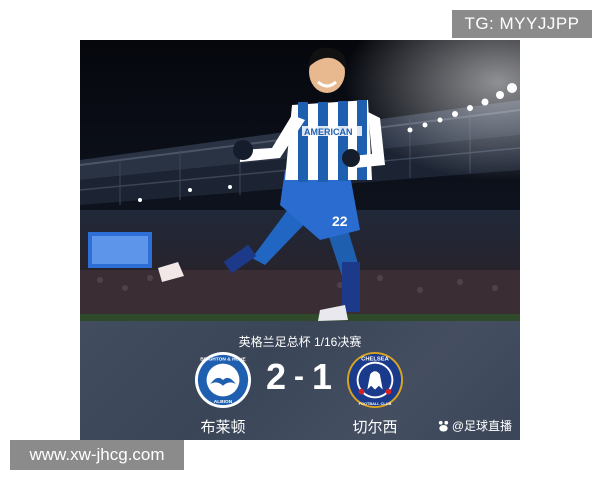  I want to click on jersey-number: 22, so click(340, 221).